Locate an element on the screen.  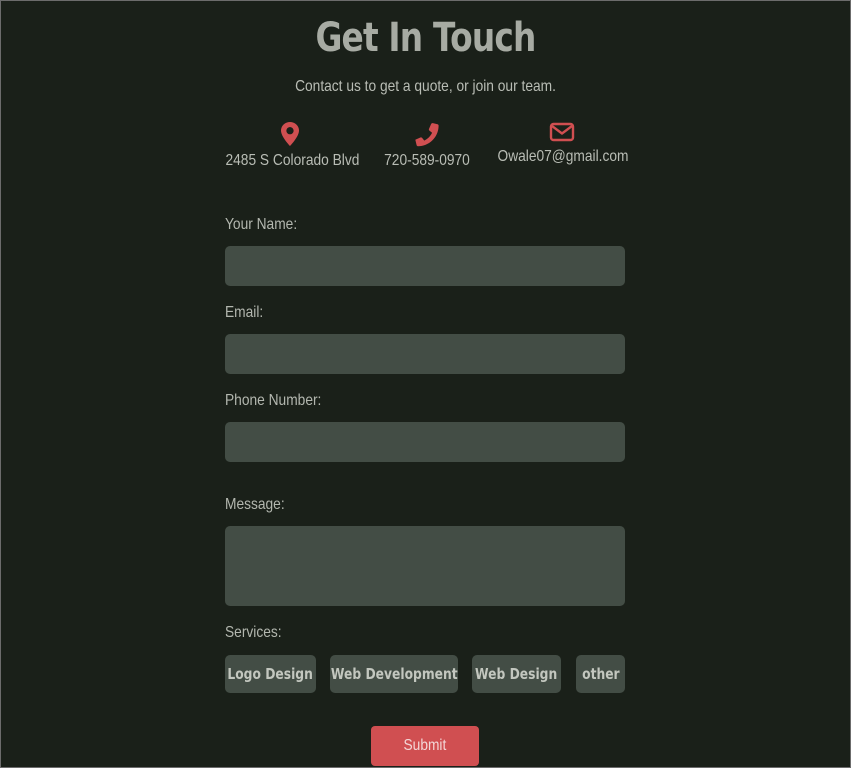
envelope-icon is located at coordinates (562, 132).